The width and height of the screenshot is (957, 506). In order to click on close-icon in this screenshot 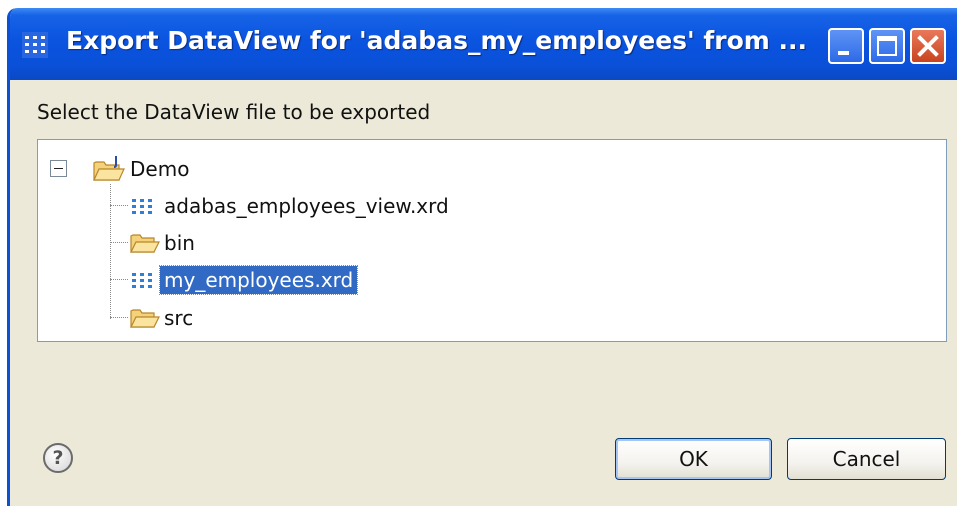, I will do `click(928, 46)`.